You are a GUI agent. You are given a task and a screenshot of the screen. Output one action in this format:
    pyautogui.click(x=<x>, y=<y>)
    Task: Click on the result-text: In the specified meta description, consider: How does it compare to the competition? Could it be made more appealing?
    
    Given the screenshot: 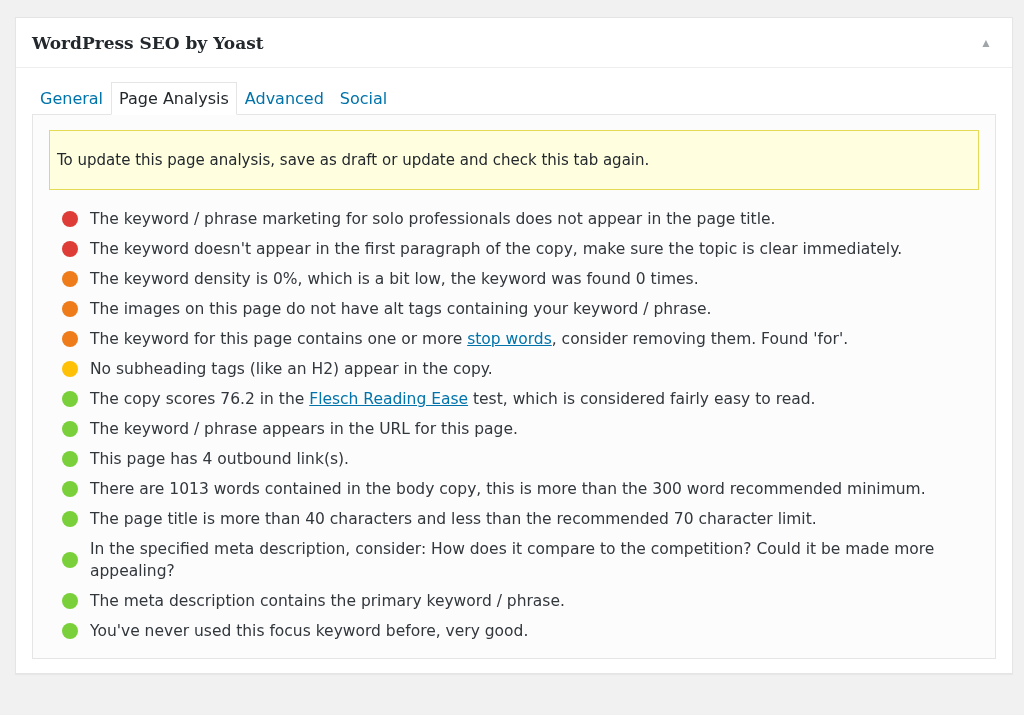 What is the action you would take?
    pyautogui.click(x=513, y=560)
    